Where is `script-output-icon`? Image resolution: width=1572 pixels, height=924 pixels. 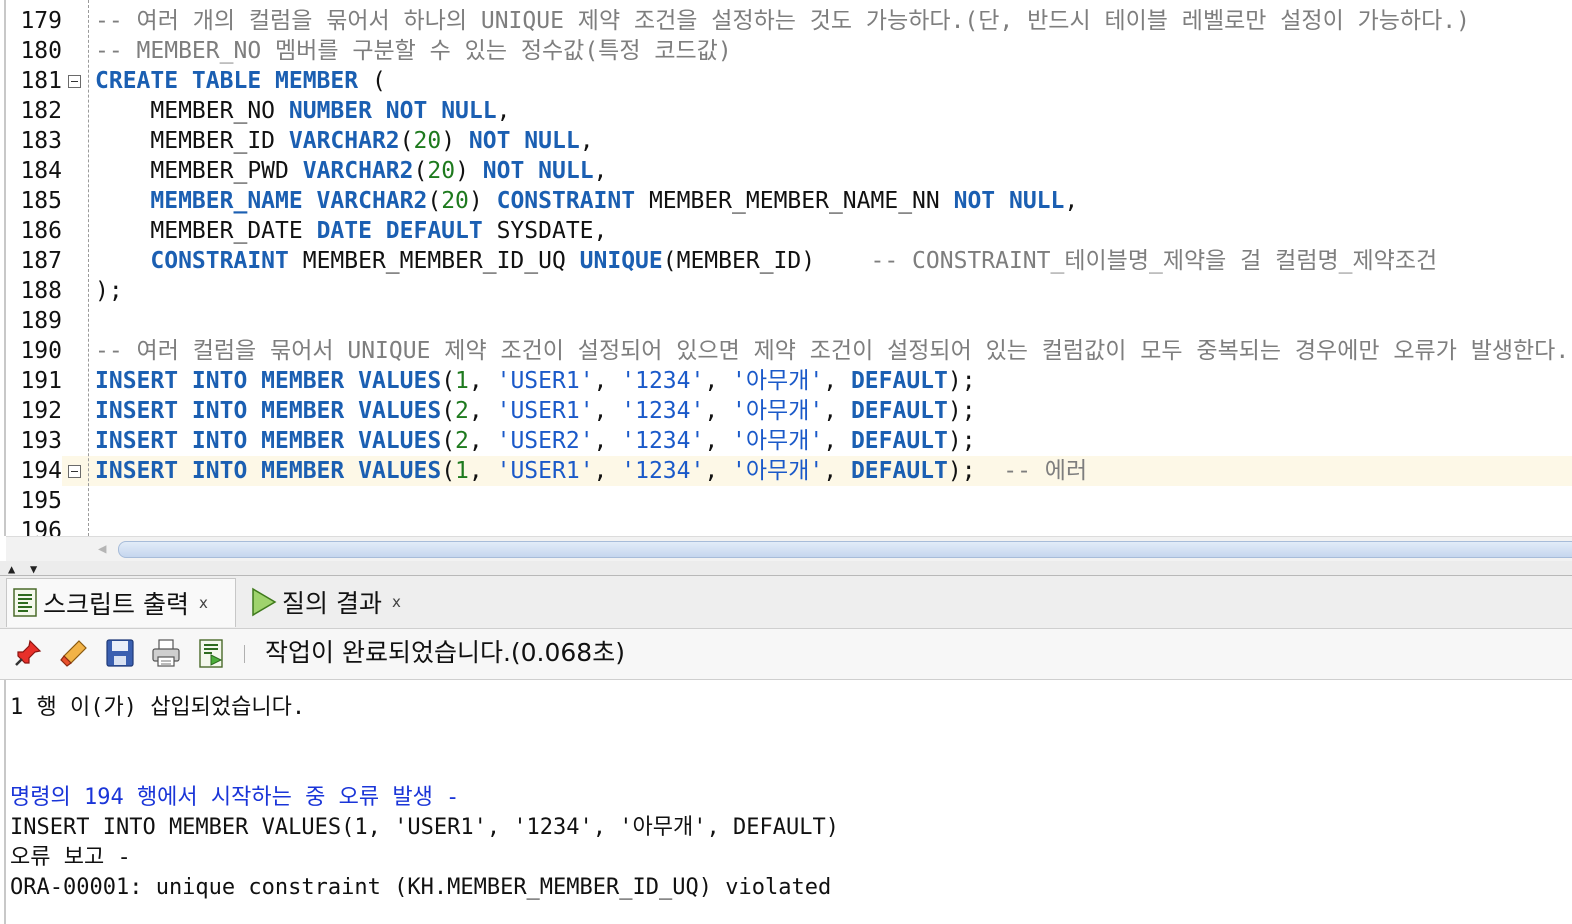
script-output-icon is located at coordinates (26, 603).